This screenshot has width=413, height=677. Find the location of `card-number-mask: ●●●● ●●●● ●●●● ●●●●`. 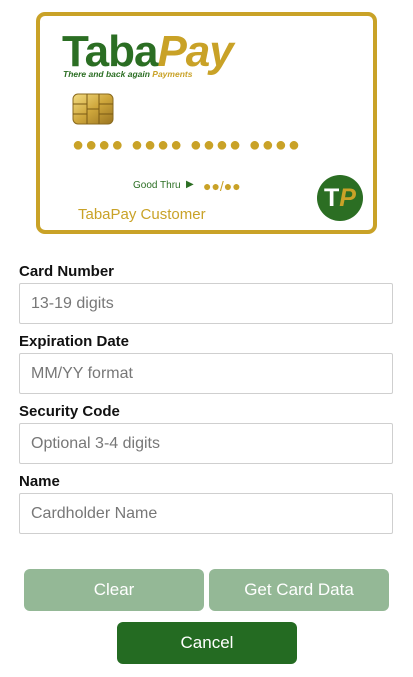

card-number-mask: ●●●● ●●●● ●●●● ●●●● is located at coordinates (186, 145).